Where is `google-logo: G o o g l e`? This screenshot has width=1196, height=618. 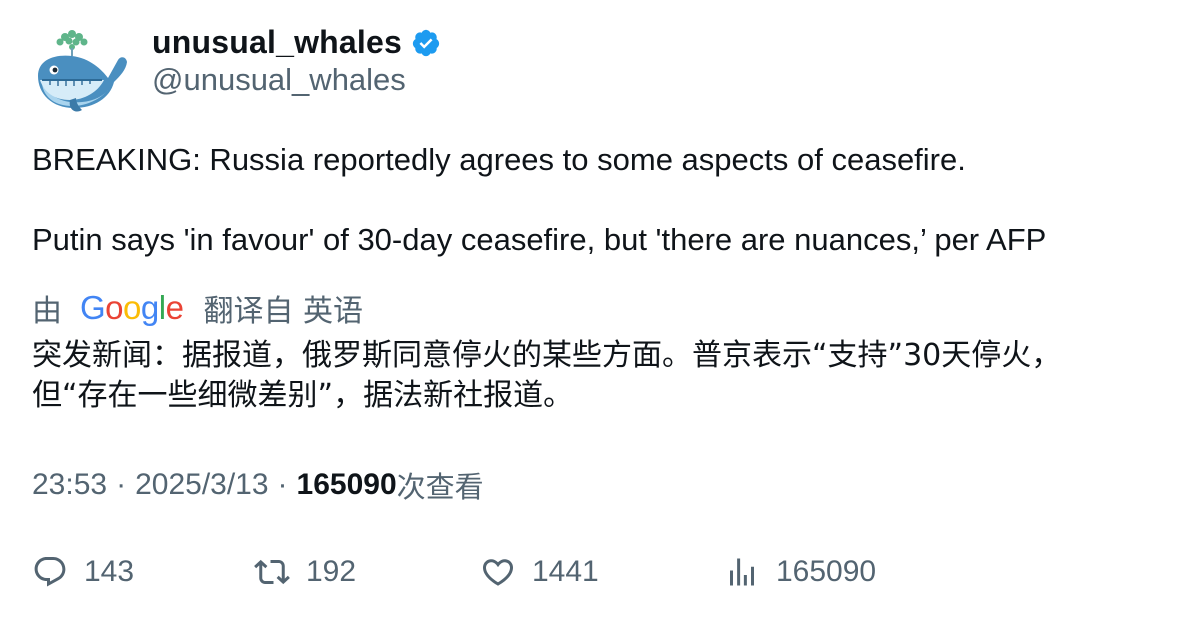
google-logo: G o o g l e is located at coordinates (132, 308).